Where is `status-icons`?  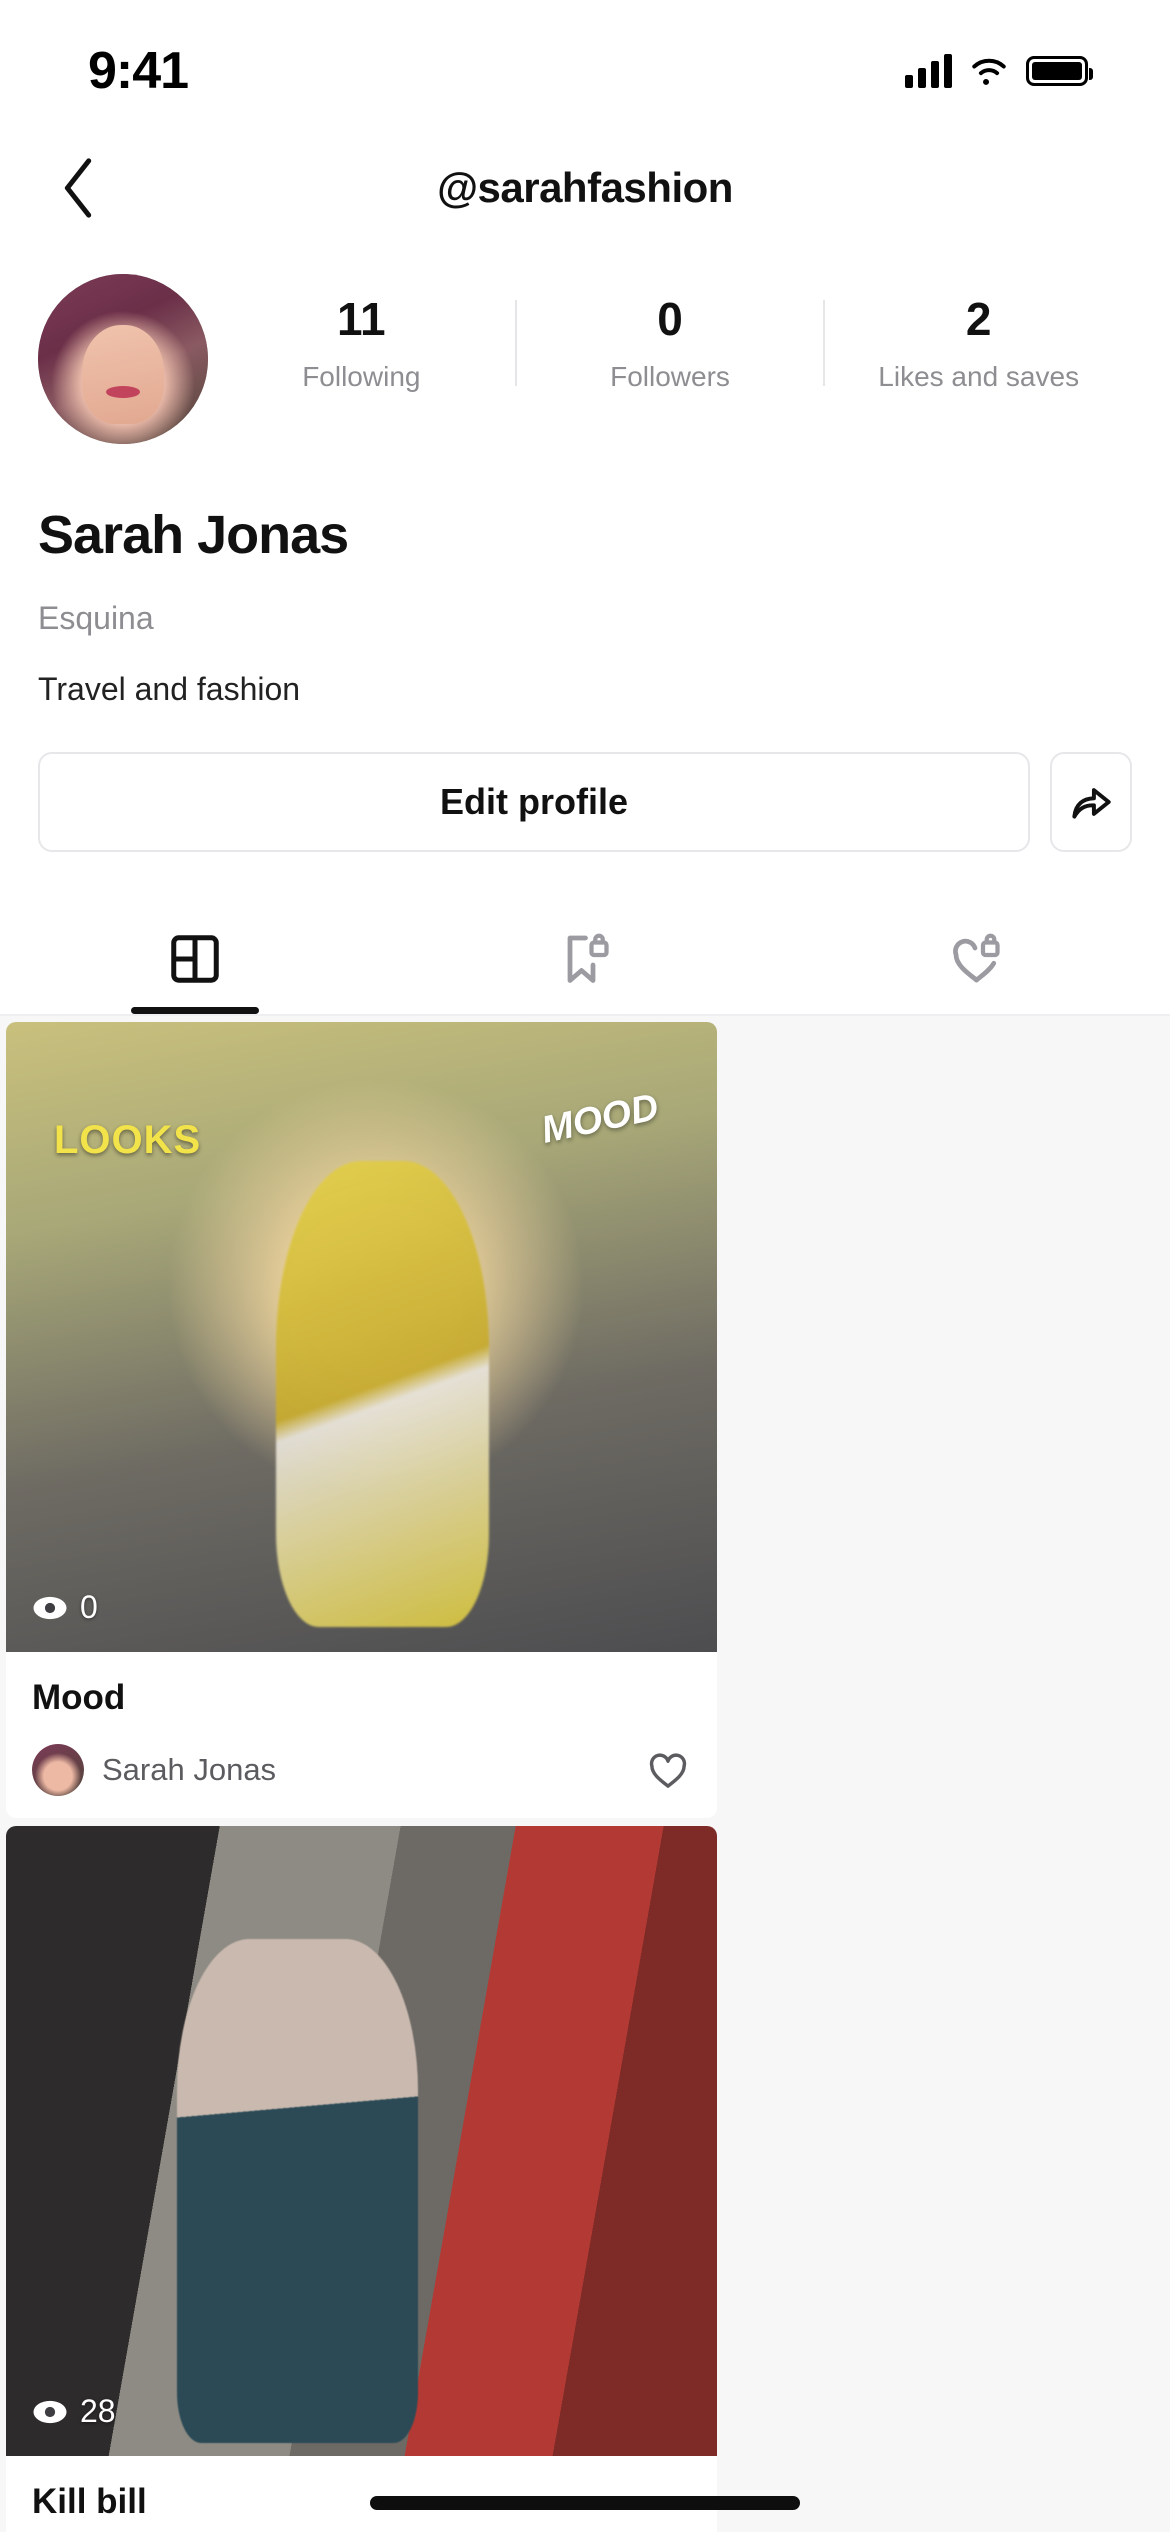
status-icons is located at coordinates (999, 71).